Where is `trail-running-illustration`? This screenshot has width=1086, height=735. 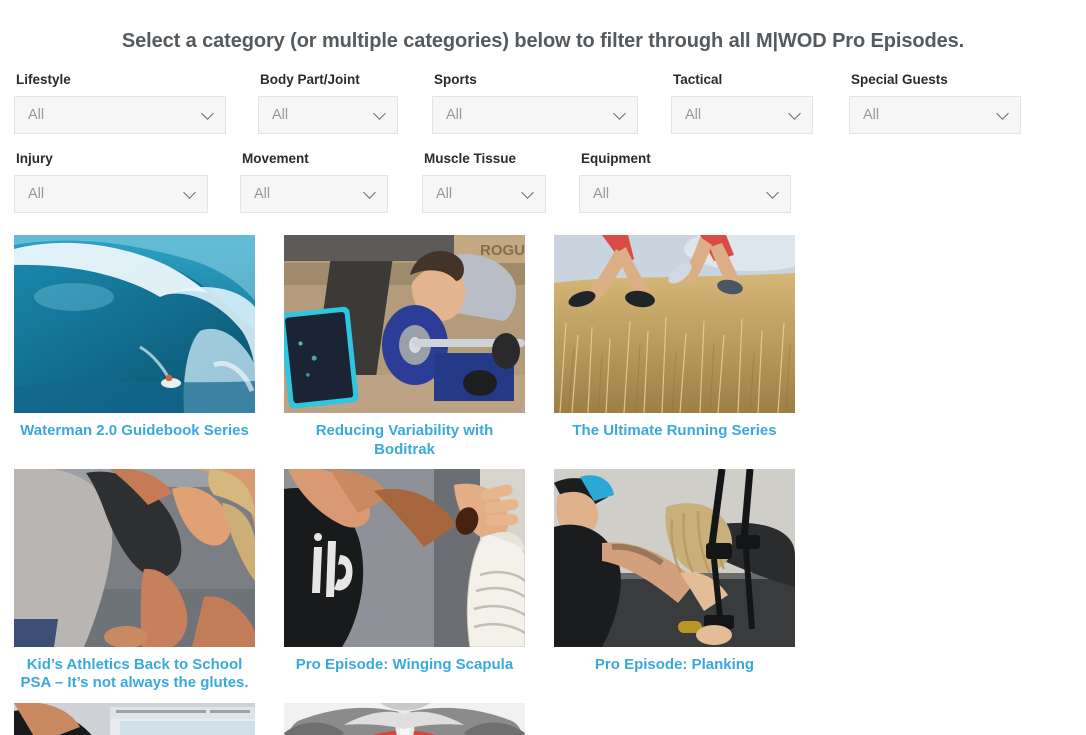 trail-running-illustration is located at coordinates (674, 324).